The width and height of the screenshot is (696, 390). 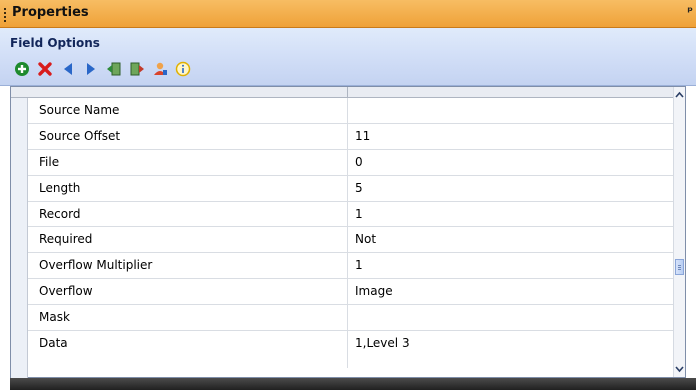 What do you see at coordinates (359, 162) in the screenshot?
I see `property-value: 0` at bounding box center [359, 162].